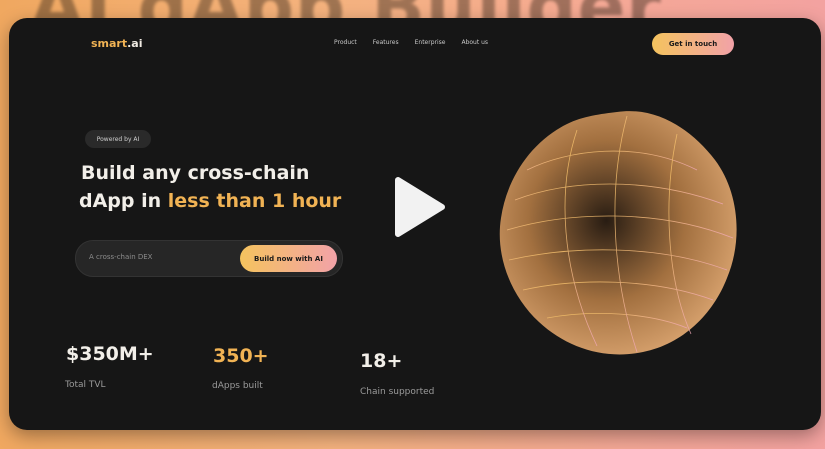 This screenshot has width=825, height=449. Describe the element at coordinates (209, 258) in the screenshot. I see `prompt-input-bar: A cross-chain DEX Build now with AI` at that location.